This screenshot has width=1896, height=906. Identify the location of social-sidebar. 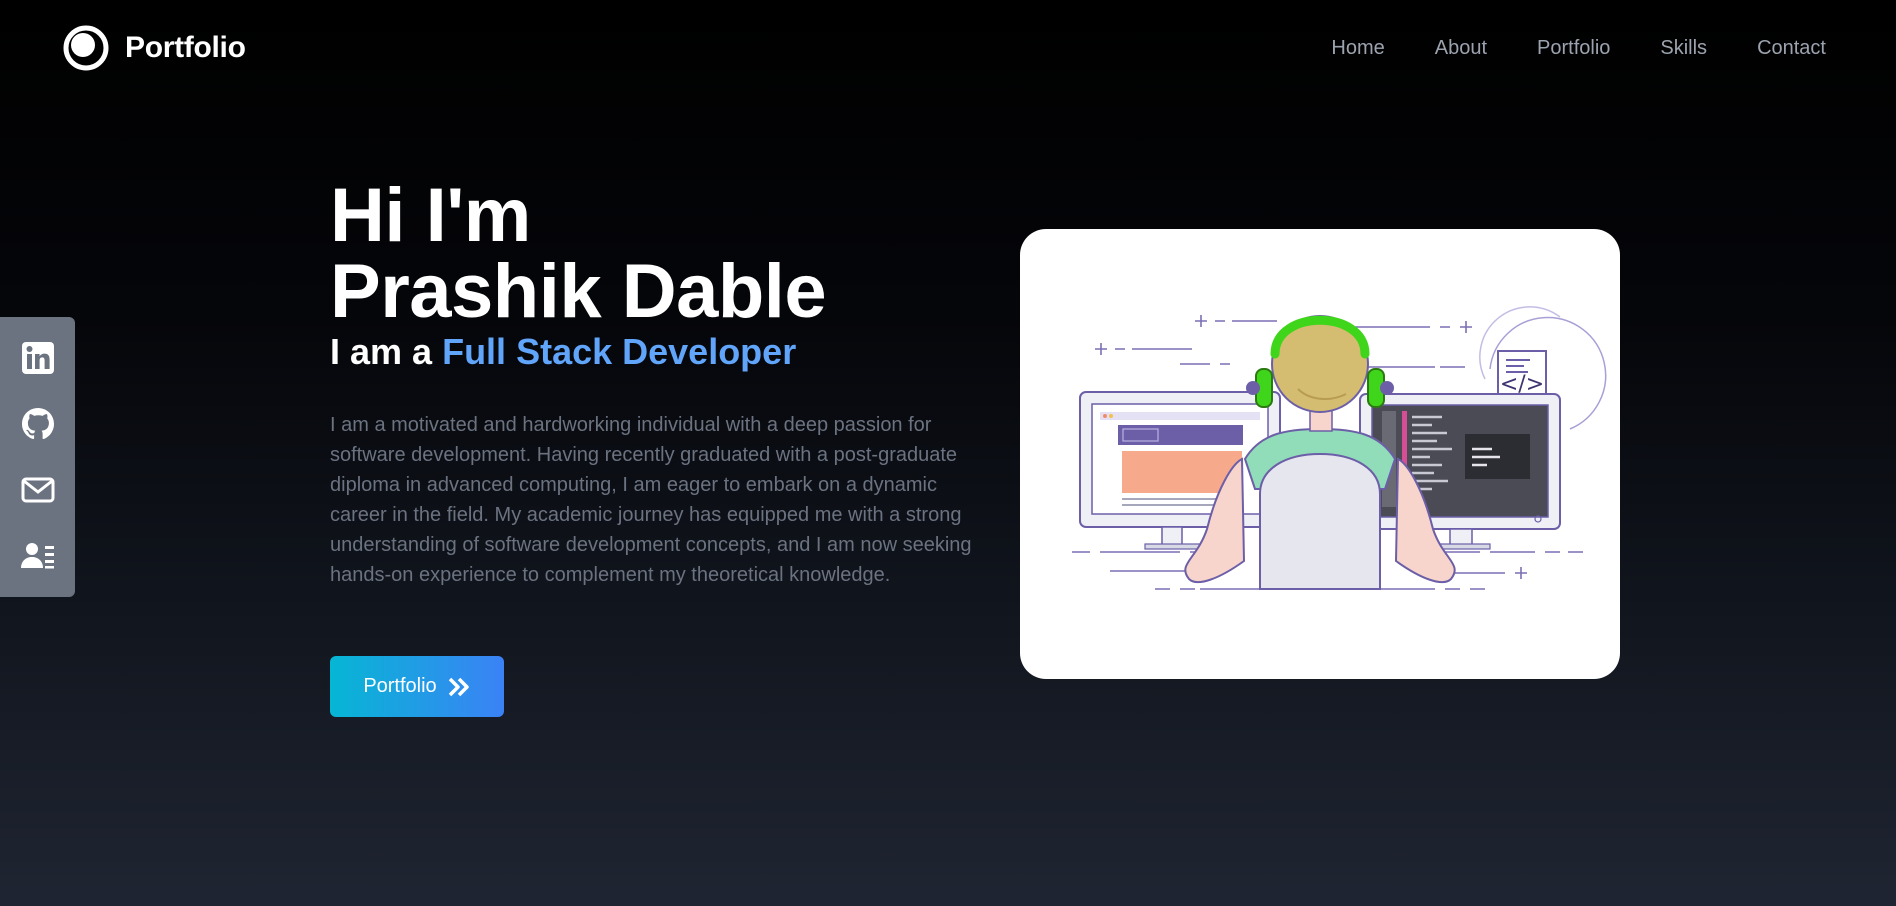
(37, 457).